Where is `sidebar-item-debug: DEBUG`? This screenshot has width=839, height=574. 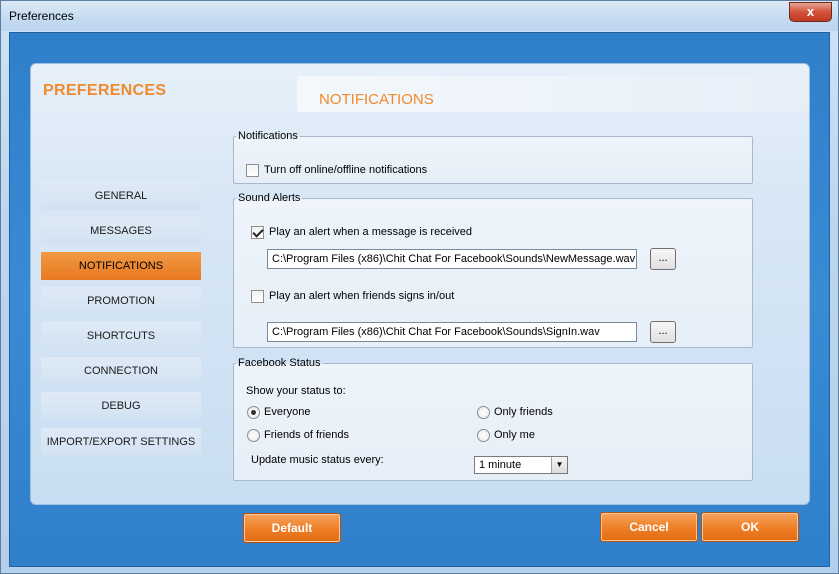 sidebar-item-debug: DEBUG is located at coordinates (121, 406).